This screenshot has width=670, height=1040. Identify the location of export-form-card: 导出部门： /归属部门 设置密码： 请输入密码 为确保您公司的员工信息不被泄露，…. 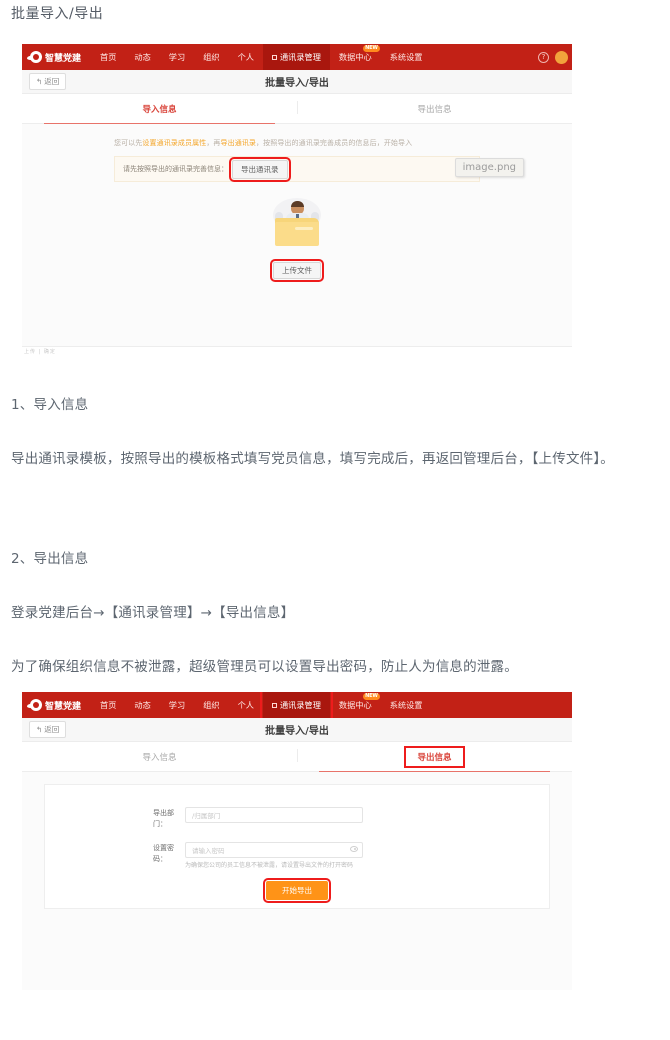
(297, 846).